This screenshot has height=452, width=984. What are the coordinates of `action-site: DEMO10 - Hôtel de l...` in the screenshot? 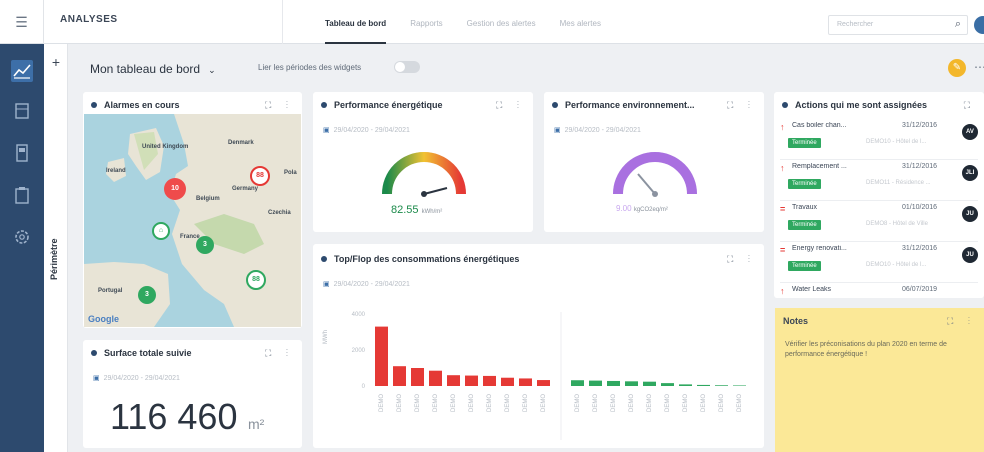 It's located at (896, 265).